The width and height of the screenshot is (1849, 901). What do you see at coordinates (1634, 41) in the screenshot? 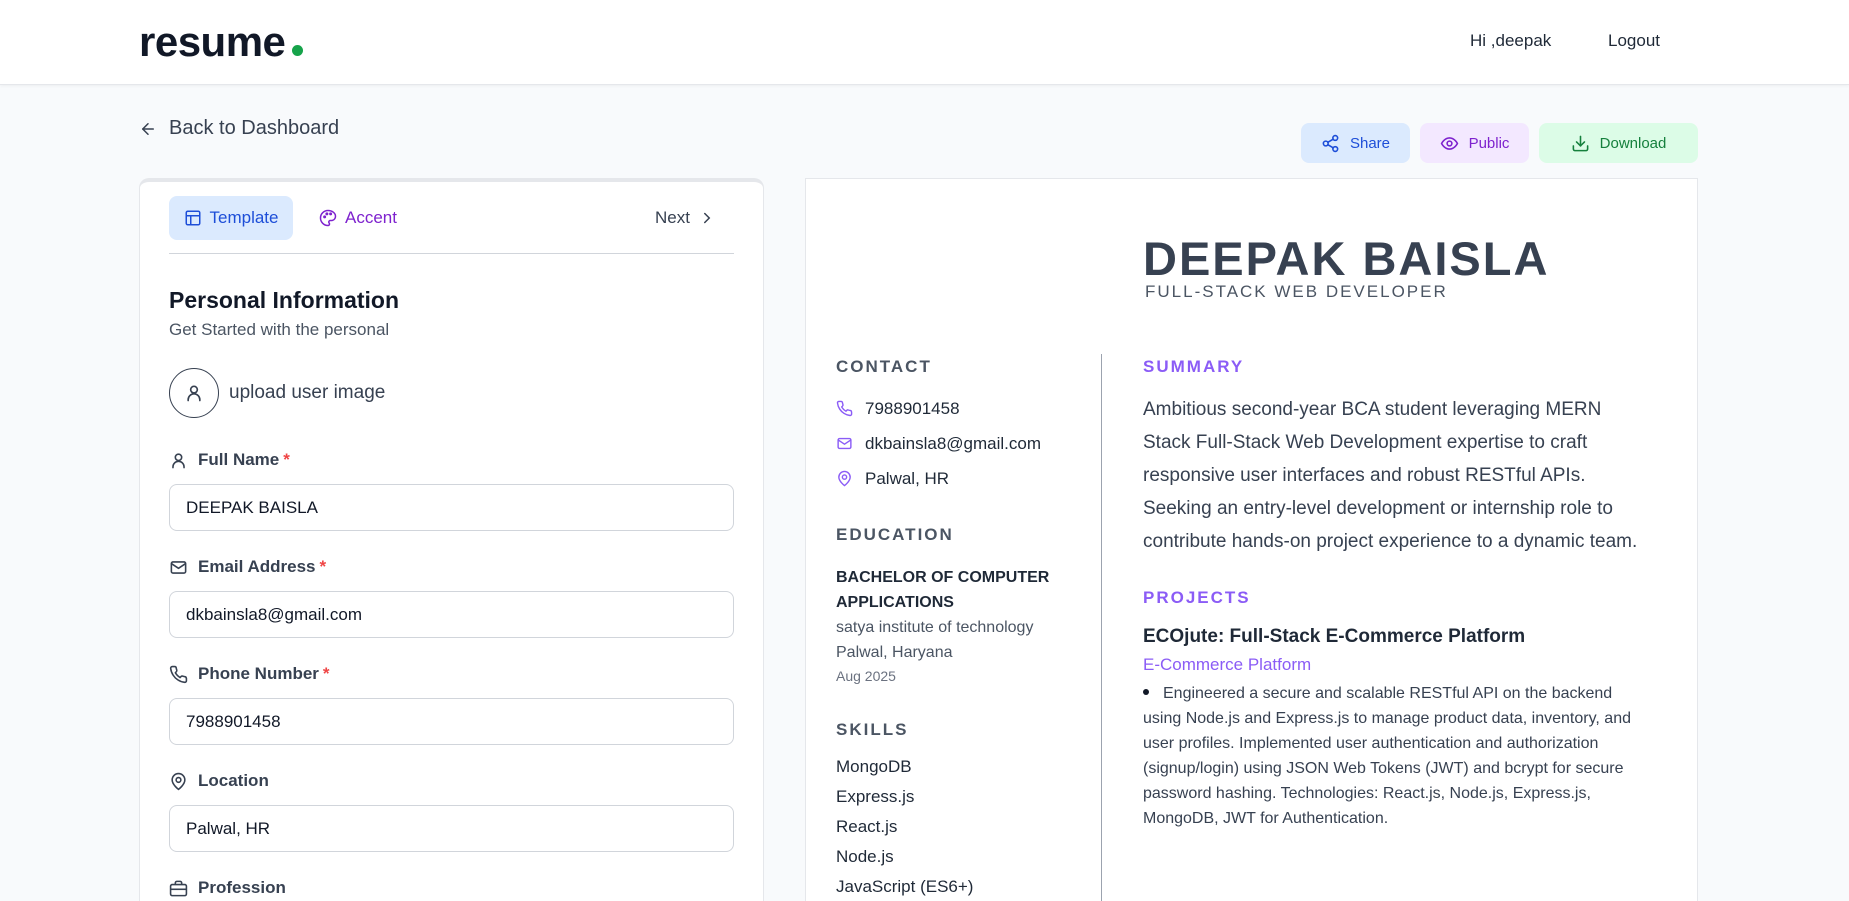
I see `logout-button: Logout` at bounding box center [1634, 41].